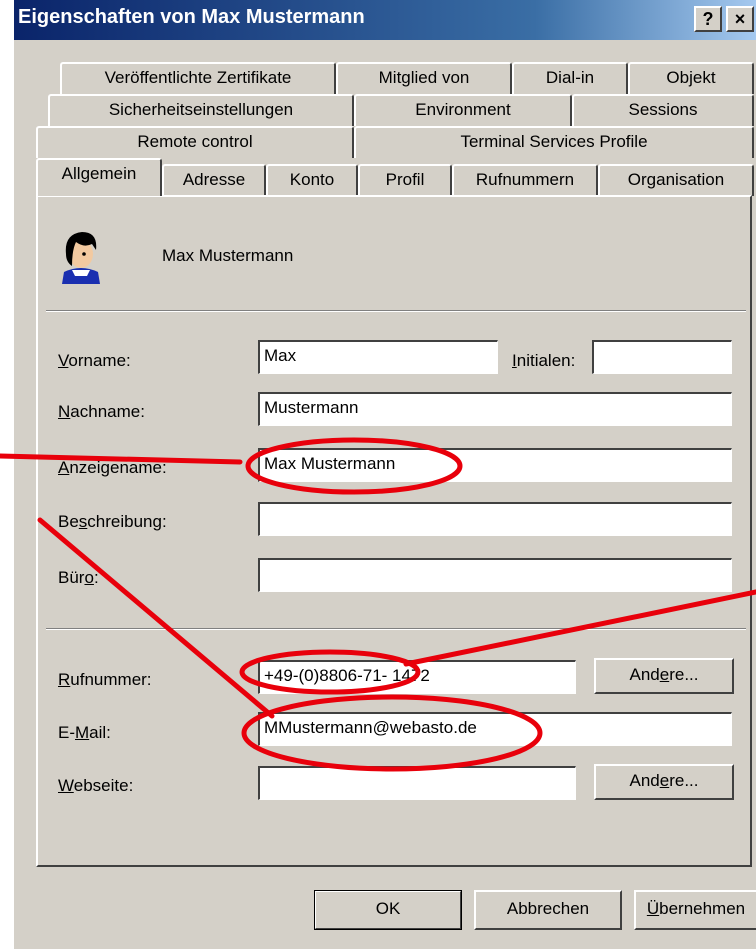 This screenshot has height=949, width=756. I want to click on help-button: ?, so click(708, 19).